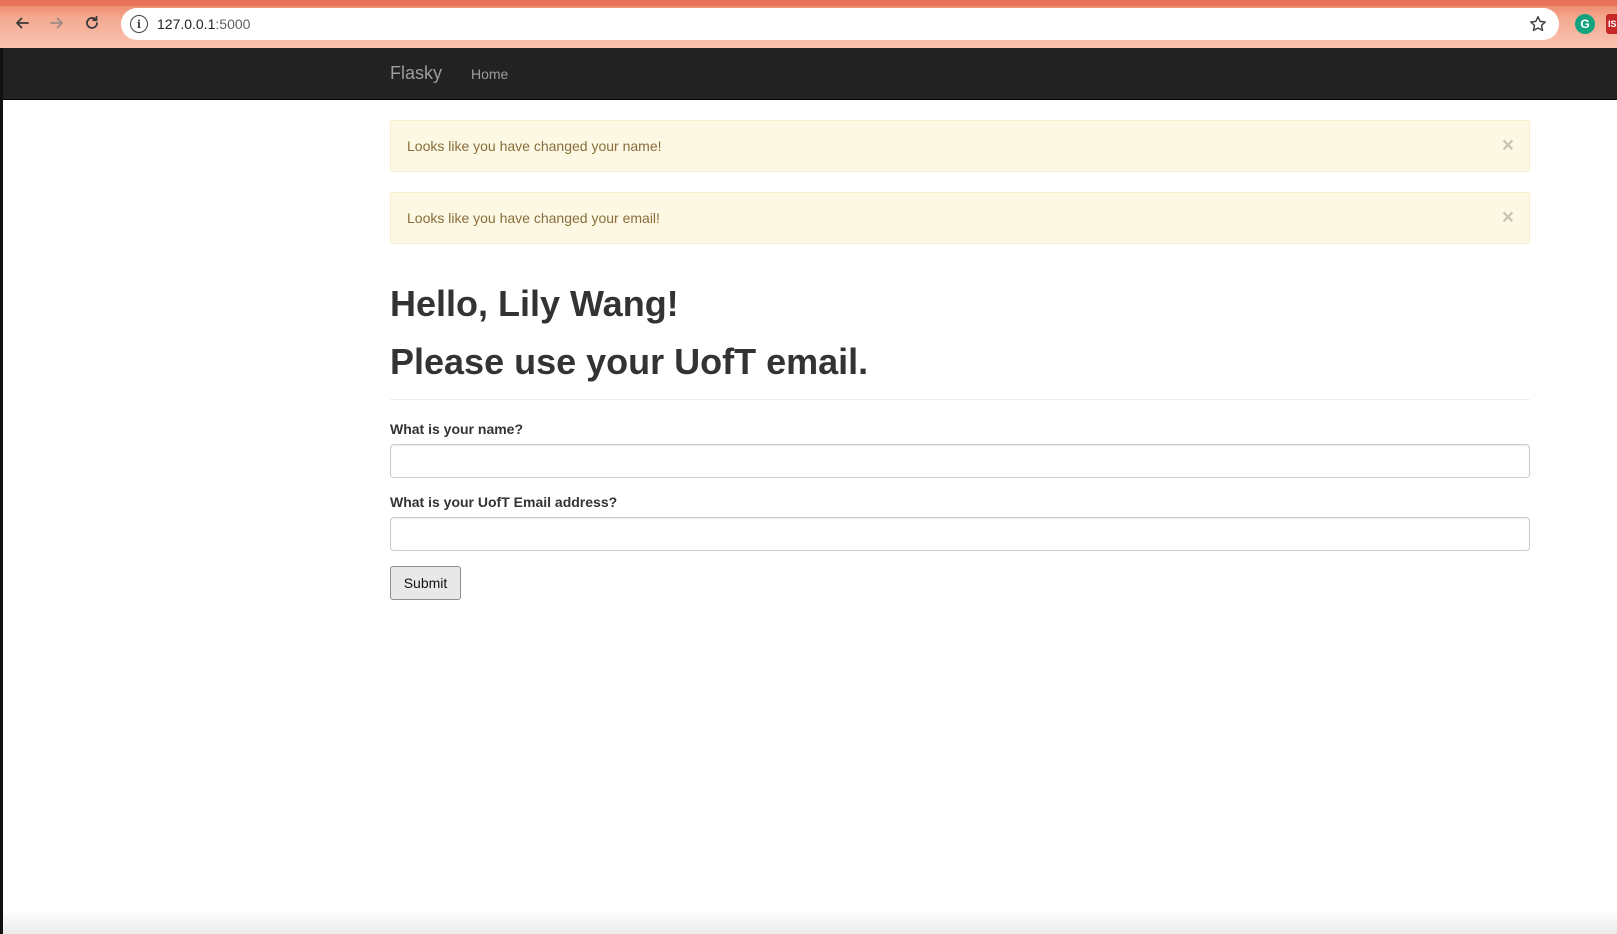  I want to click on site-info-icon: i, so click(139, 24).